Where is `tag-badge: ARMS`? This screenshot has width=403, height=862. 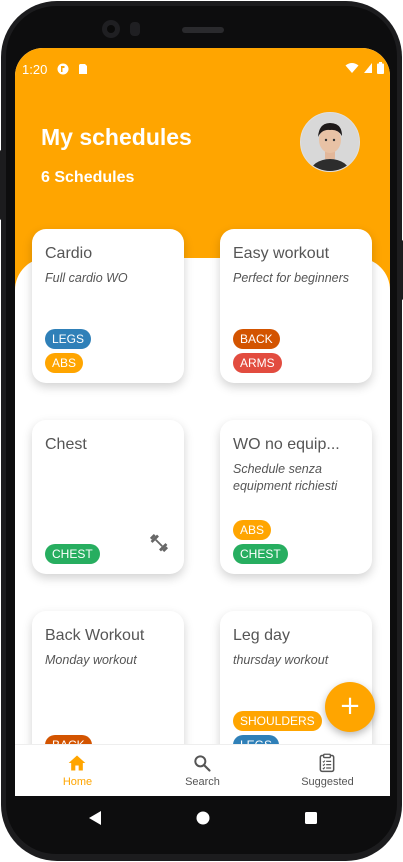
tag-badge: ARMS is located at coordinates (257, 363).